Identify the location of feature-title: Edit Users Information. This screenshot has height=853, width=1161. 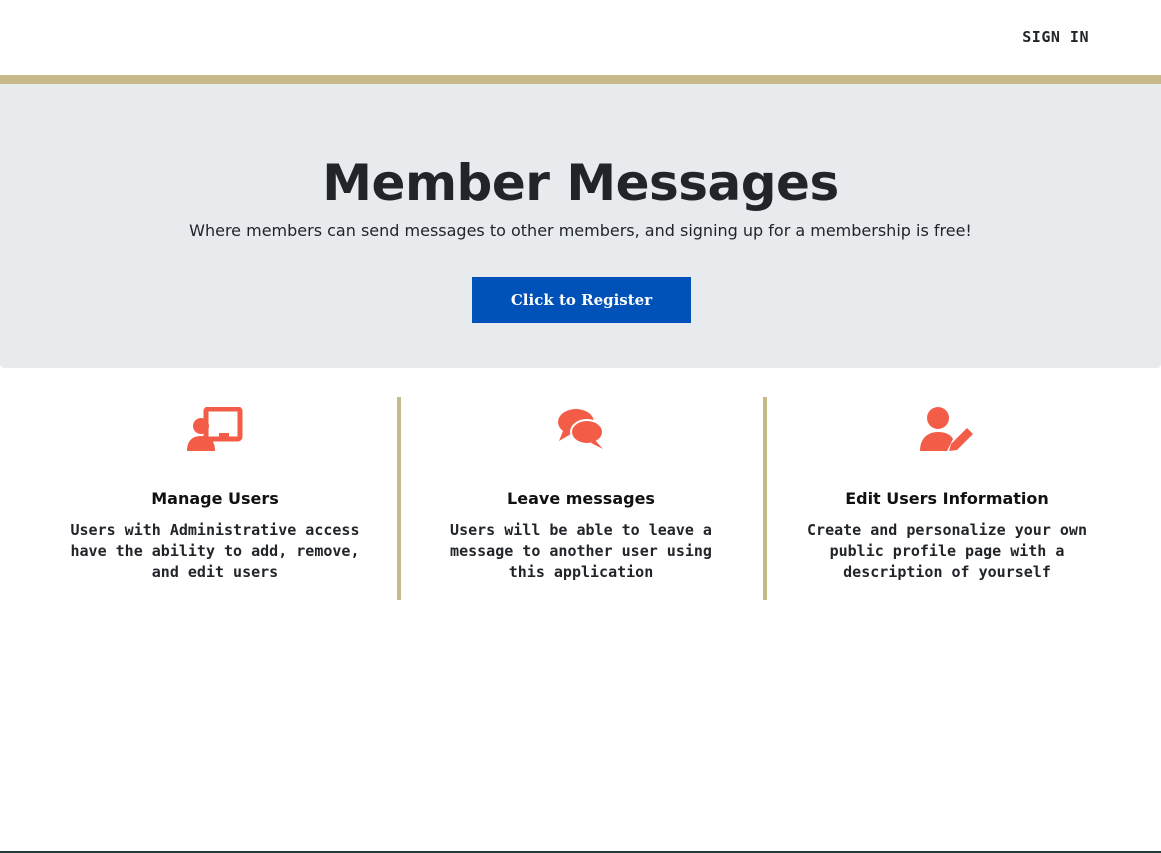
(947, 498).